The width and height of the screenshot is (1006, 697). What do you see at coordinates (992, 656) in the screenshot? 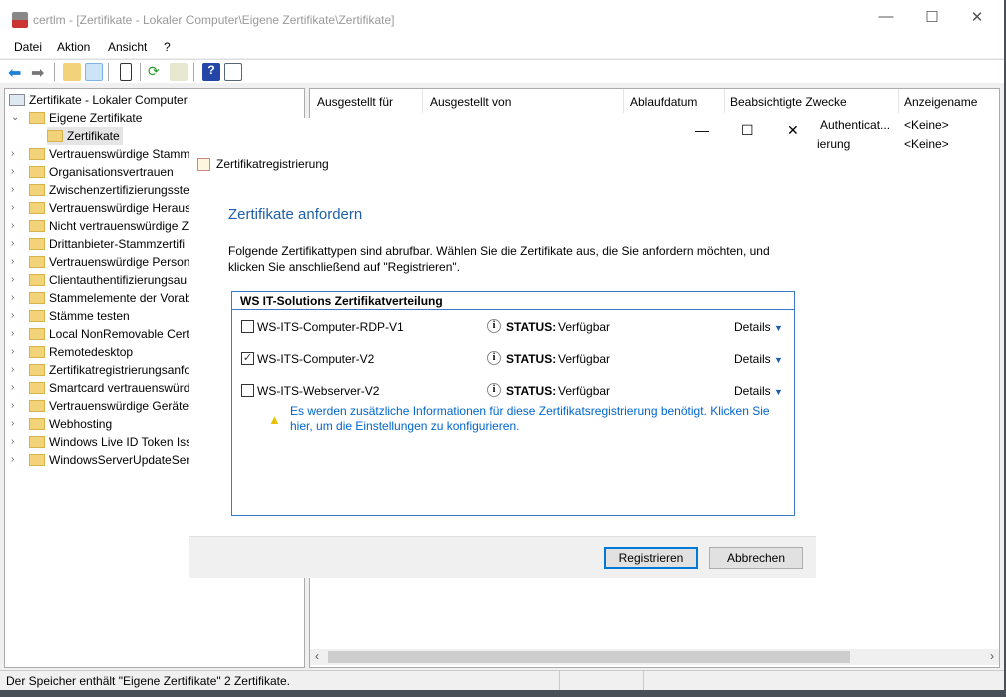
I see `scroll-right-icon: ›` at bounding box center [992, 656].